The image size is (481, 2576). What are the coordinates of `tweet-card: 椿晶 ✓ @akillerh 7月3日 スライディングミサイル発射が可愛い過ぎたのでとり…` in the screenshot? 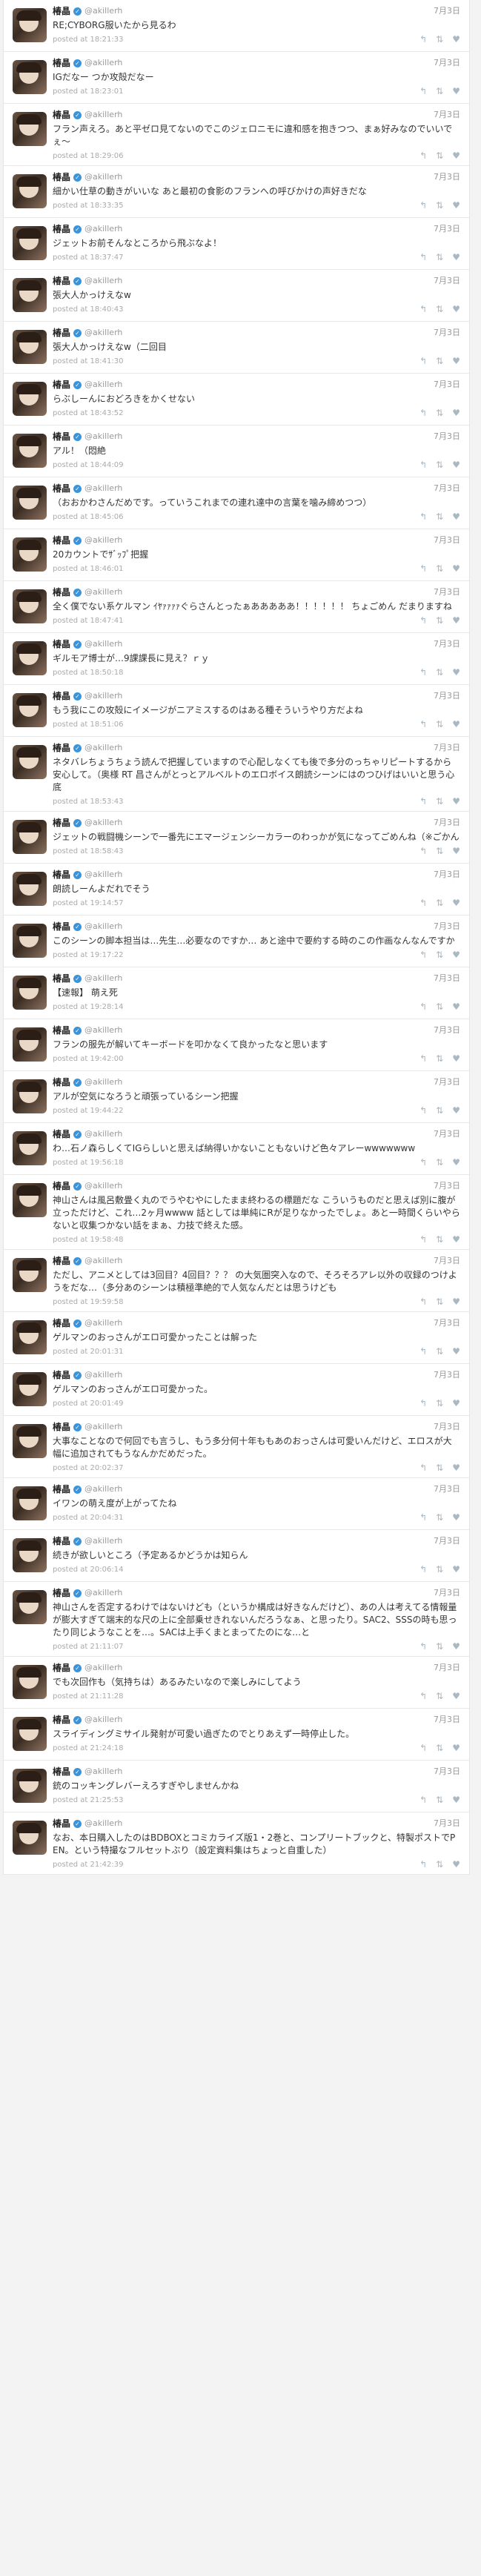 It's located at (236, 1735).